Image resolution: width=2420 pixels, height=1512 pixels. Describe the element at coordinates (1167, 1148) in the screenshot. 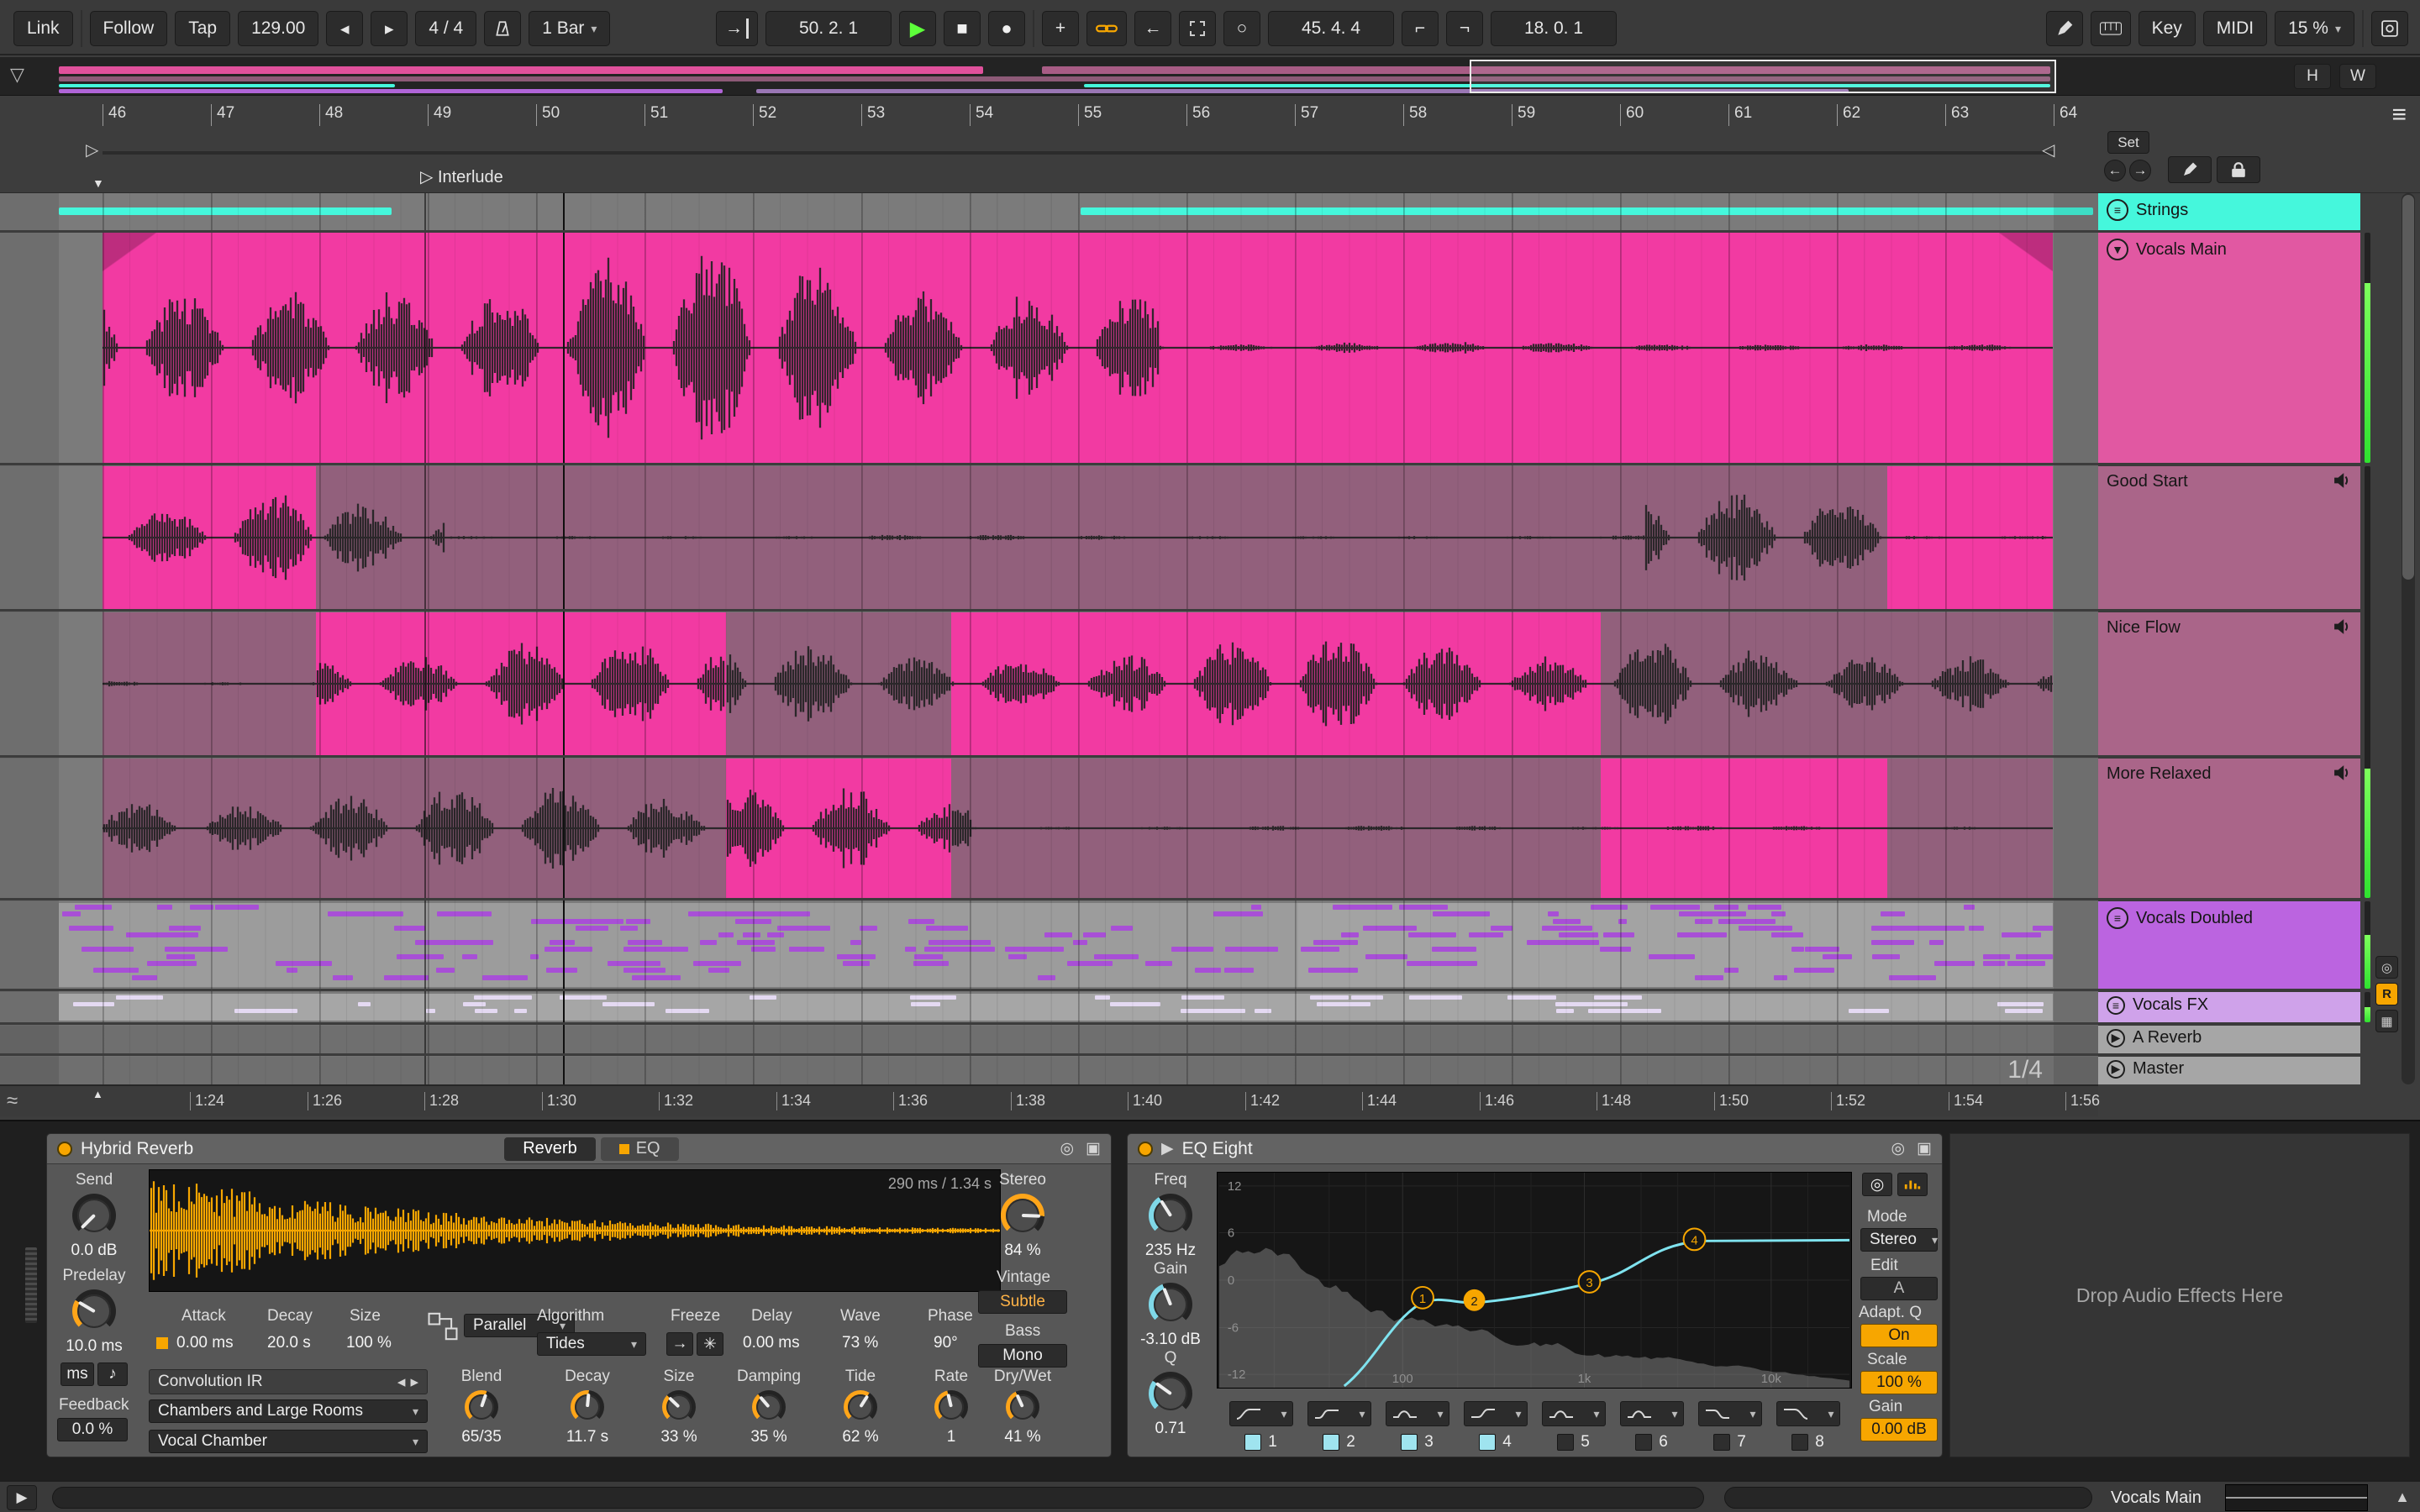

I see `fold-device-icon: ▶` at that location.